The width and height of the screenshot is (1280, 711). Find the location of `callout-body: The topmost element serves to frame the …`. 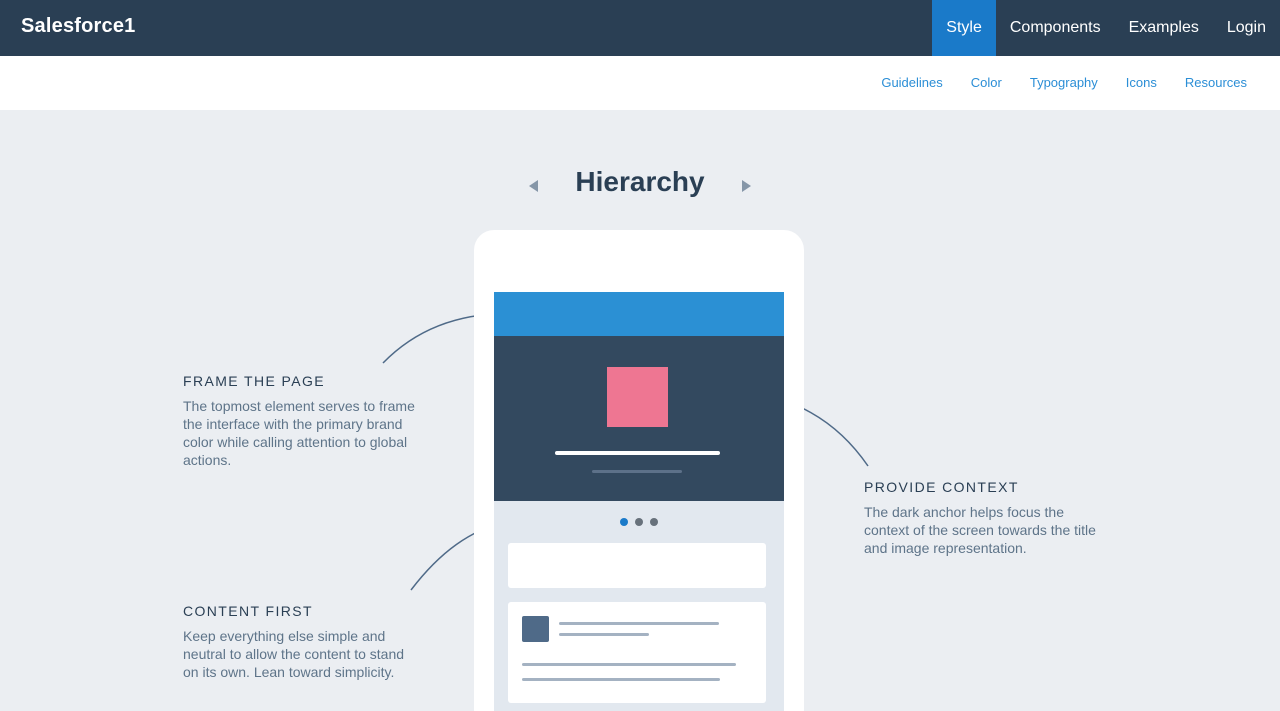

callout-body: The topmost element serves to frame the … is located at coordinates (299, 433).